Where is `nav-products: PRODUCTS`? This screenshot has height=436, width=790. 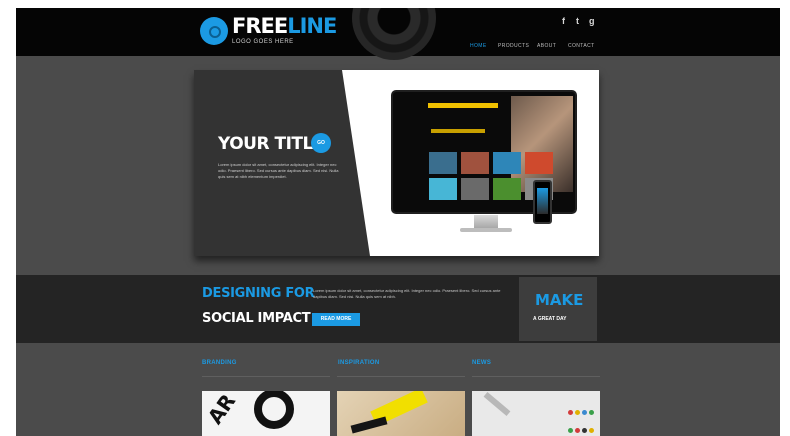 nav-products: PRODUCTS is located at coordinates (513, 46).